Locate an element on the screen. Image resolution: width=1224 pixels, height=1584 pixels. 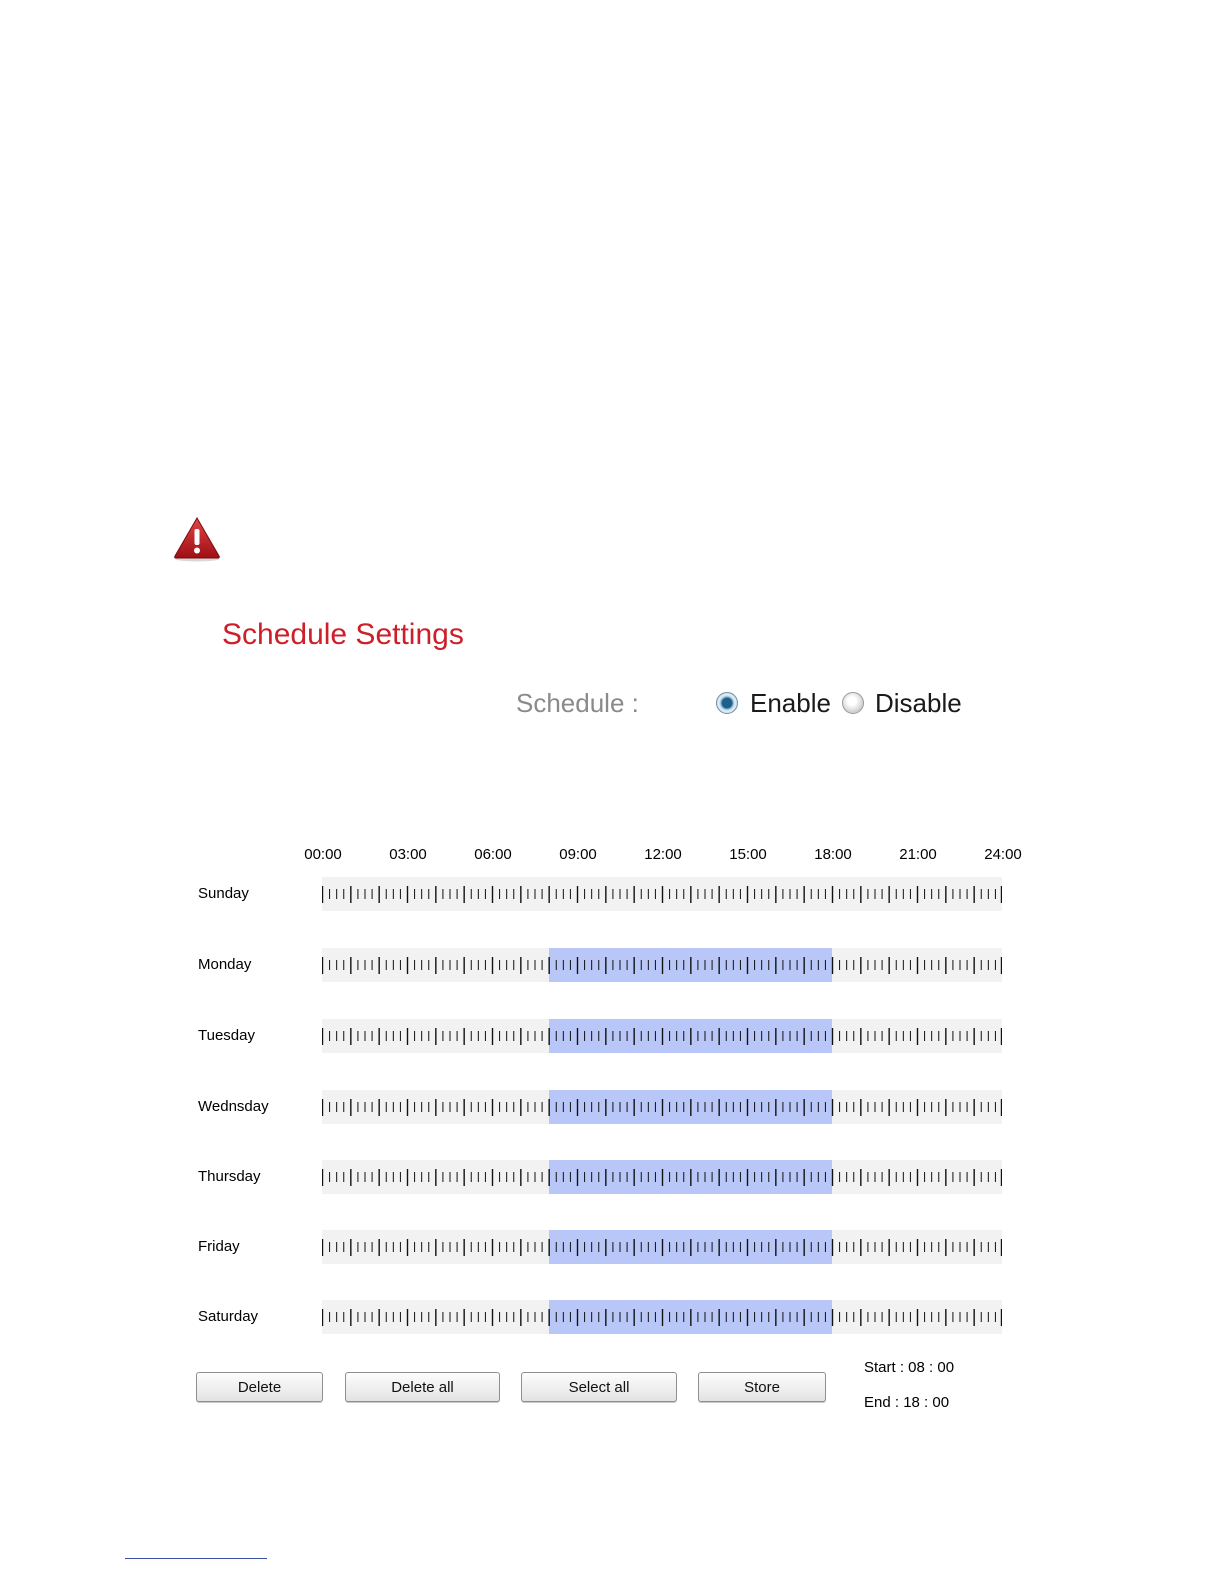
day-timeline-sunday is located at coordinates (662, 894).